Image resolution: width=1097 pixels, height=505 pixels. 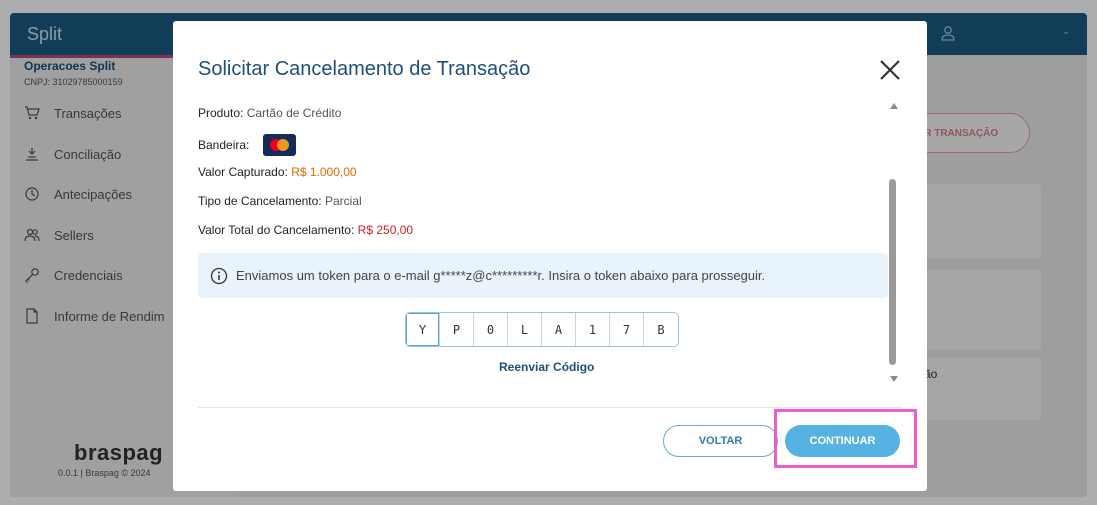 What do you see at coordinates (661, 329) in the screenshot?
I see `token-digit-input: B` at bounding box center [661, 329].